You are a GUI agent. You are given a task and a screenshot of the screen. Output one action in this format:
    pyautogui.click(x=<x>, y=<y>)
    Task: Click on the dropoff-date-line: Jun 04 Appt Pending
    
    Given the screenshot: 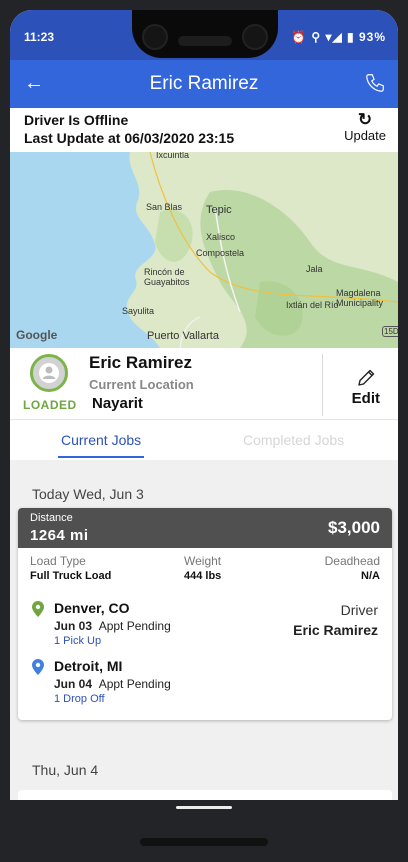 What is the action you would take?
    pyautogui.click(x=112, y=684)
    